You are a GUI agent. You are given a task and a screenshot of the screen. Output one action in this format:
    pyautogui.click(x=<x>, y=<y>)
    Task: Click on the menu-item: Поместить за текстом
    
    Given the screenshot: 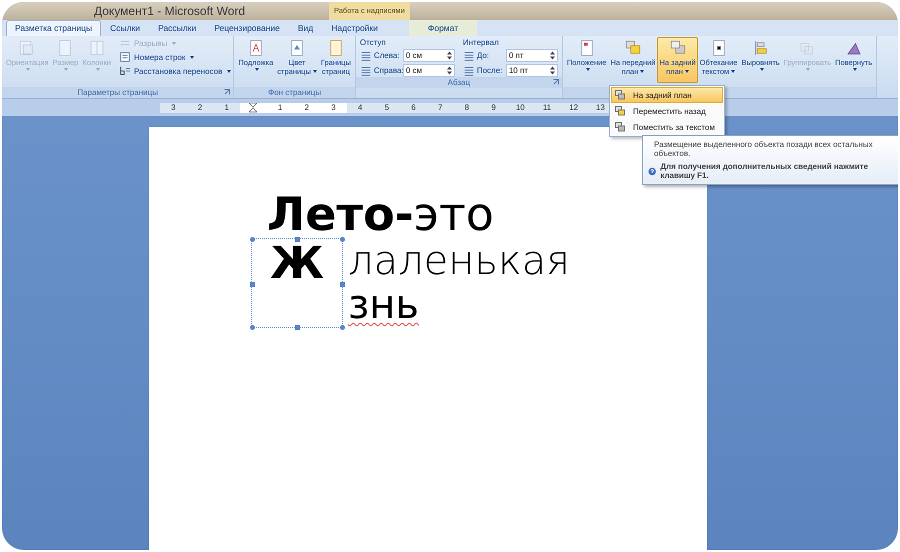 What is the action you would take?
    pyautogui.click(x=667, y=127)
    